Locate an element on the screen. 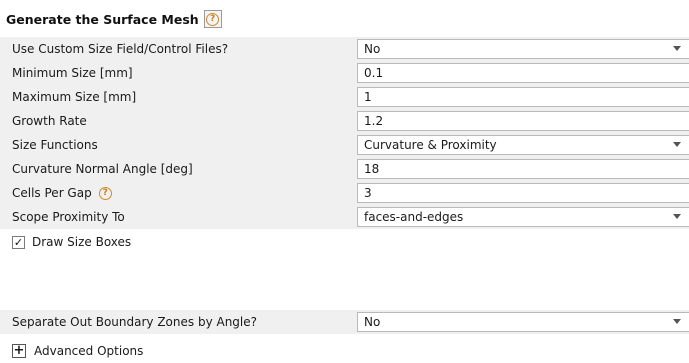 This screenshot has width=689, height=363. draw-size-boxes-checkbox: ✓ is located at coordinates (18, 242).